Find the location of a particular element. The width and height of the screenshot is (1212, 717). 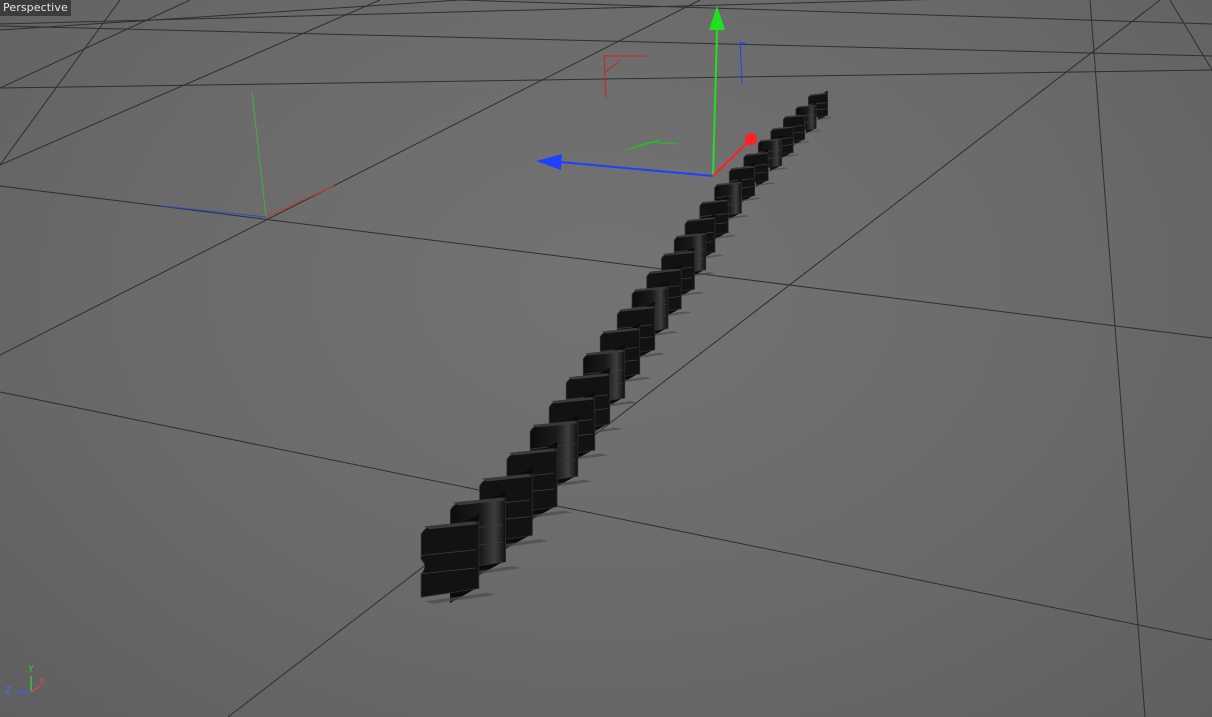

viewport-view-label: Perspective is located at coordinates (35, 8).